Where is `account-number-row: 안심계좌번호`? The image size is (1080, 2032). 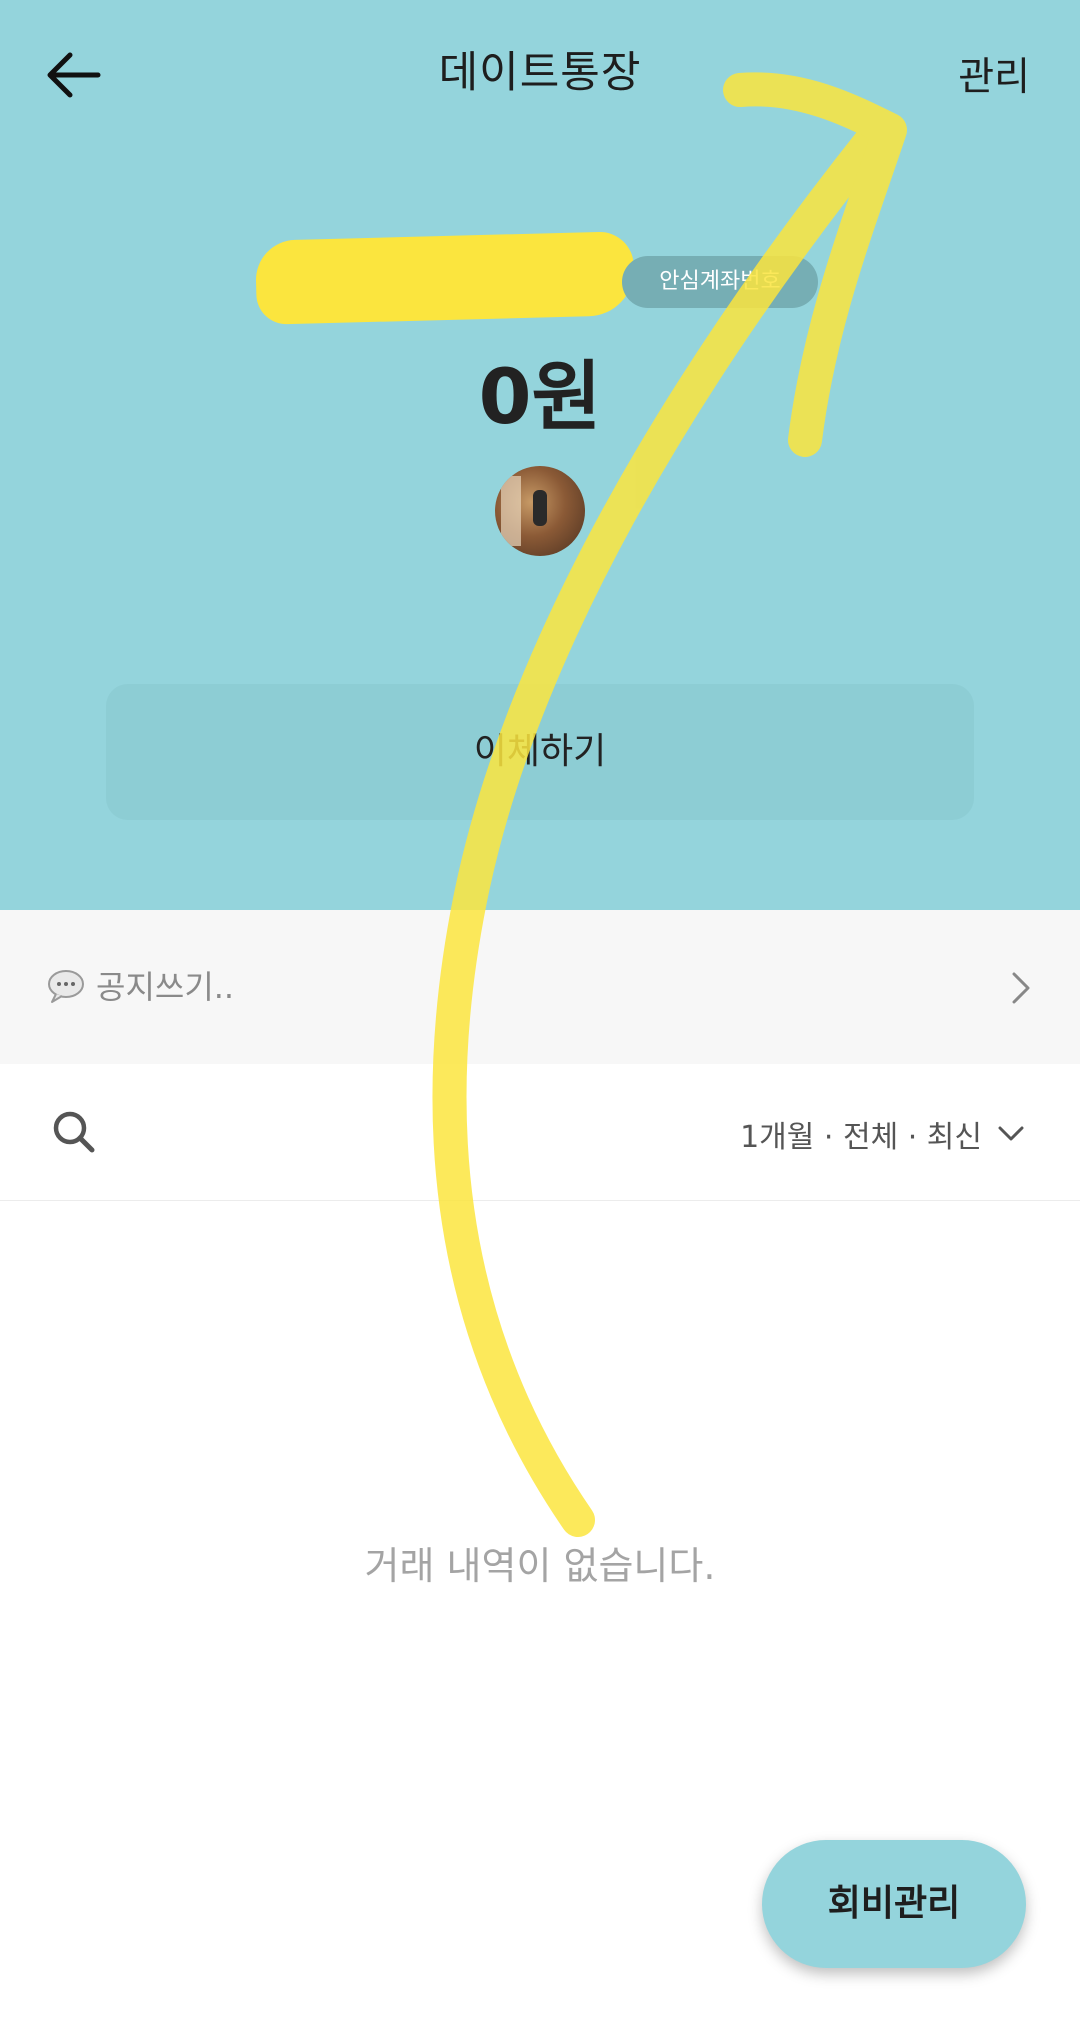 account-number-row: 안심계좌번호 is located at coordinates (540, 278).